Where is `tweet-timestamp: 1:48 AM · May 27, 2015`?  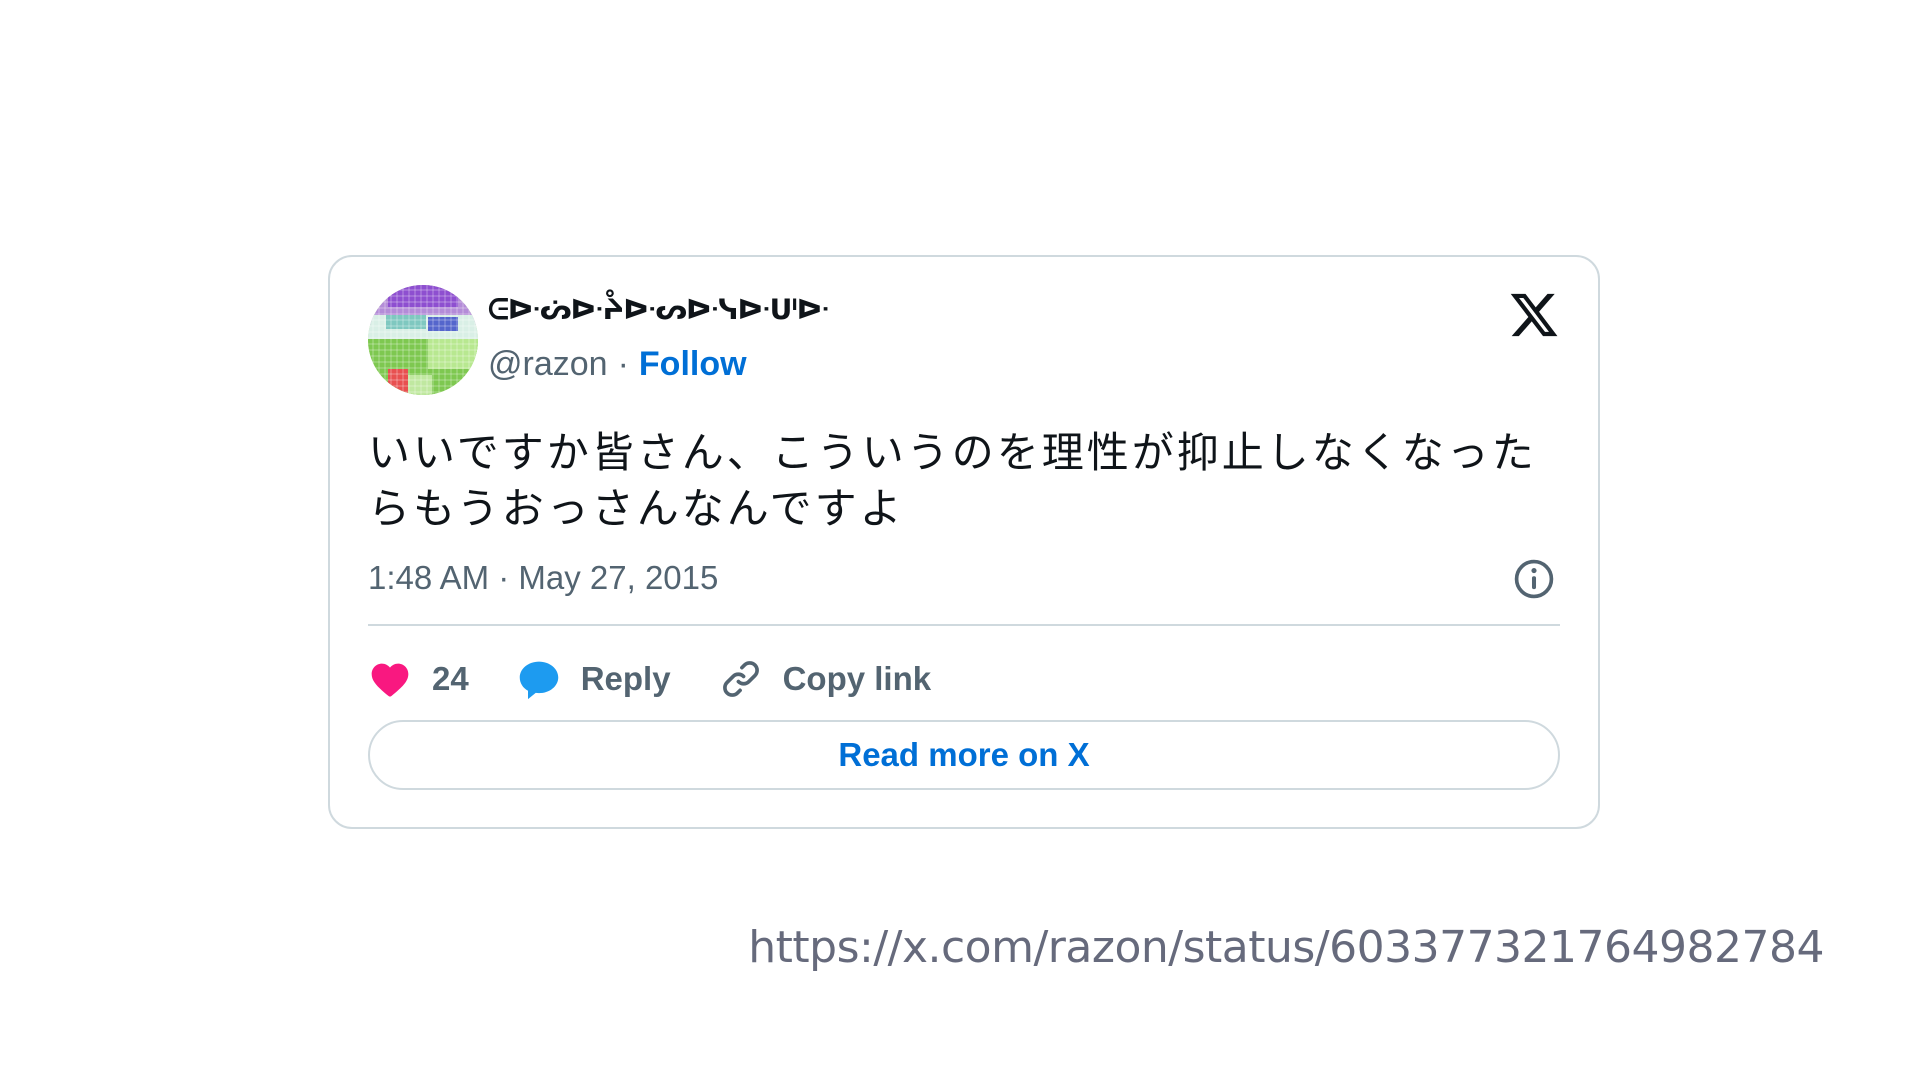
tweet-timestamp: 1:48 AM · May 27, 2015 is located at coordinates (543, 578).